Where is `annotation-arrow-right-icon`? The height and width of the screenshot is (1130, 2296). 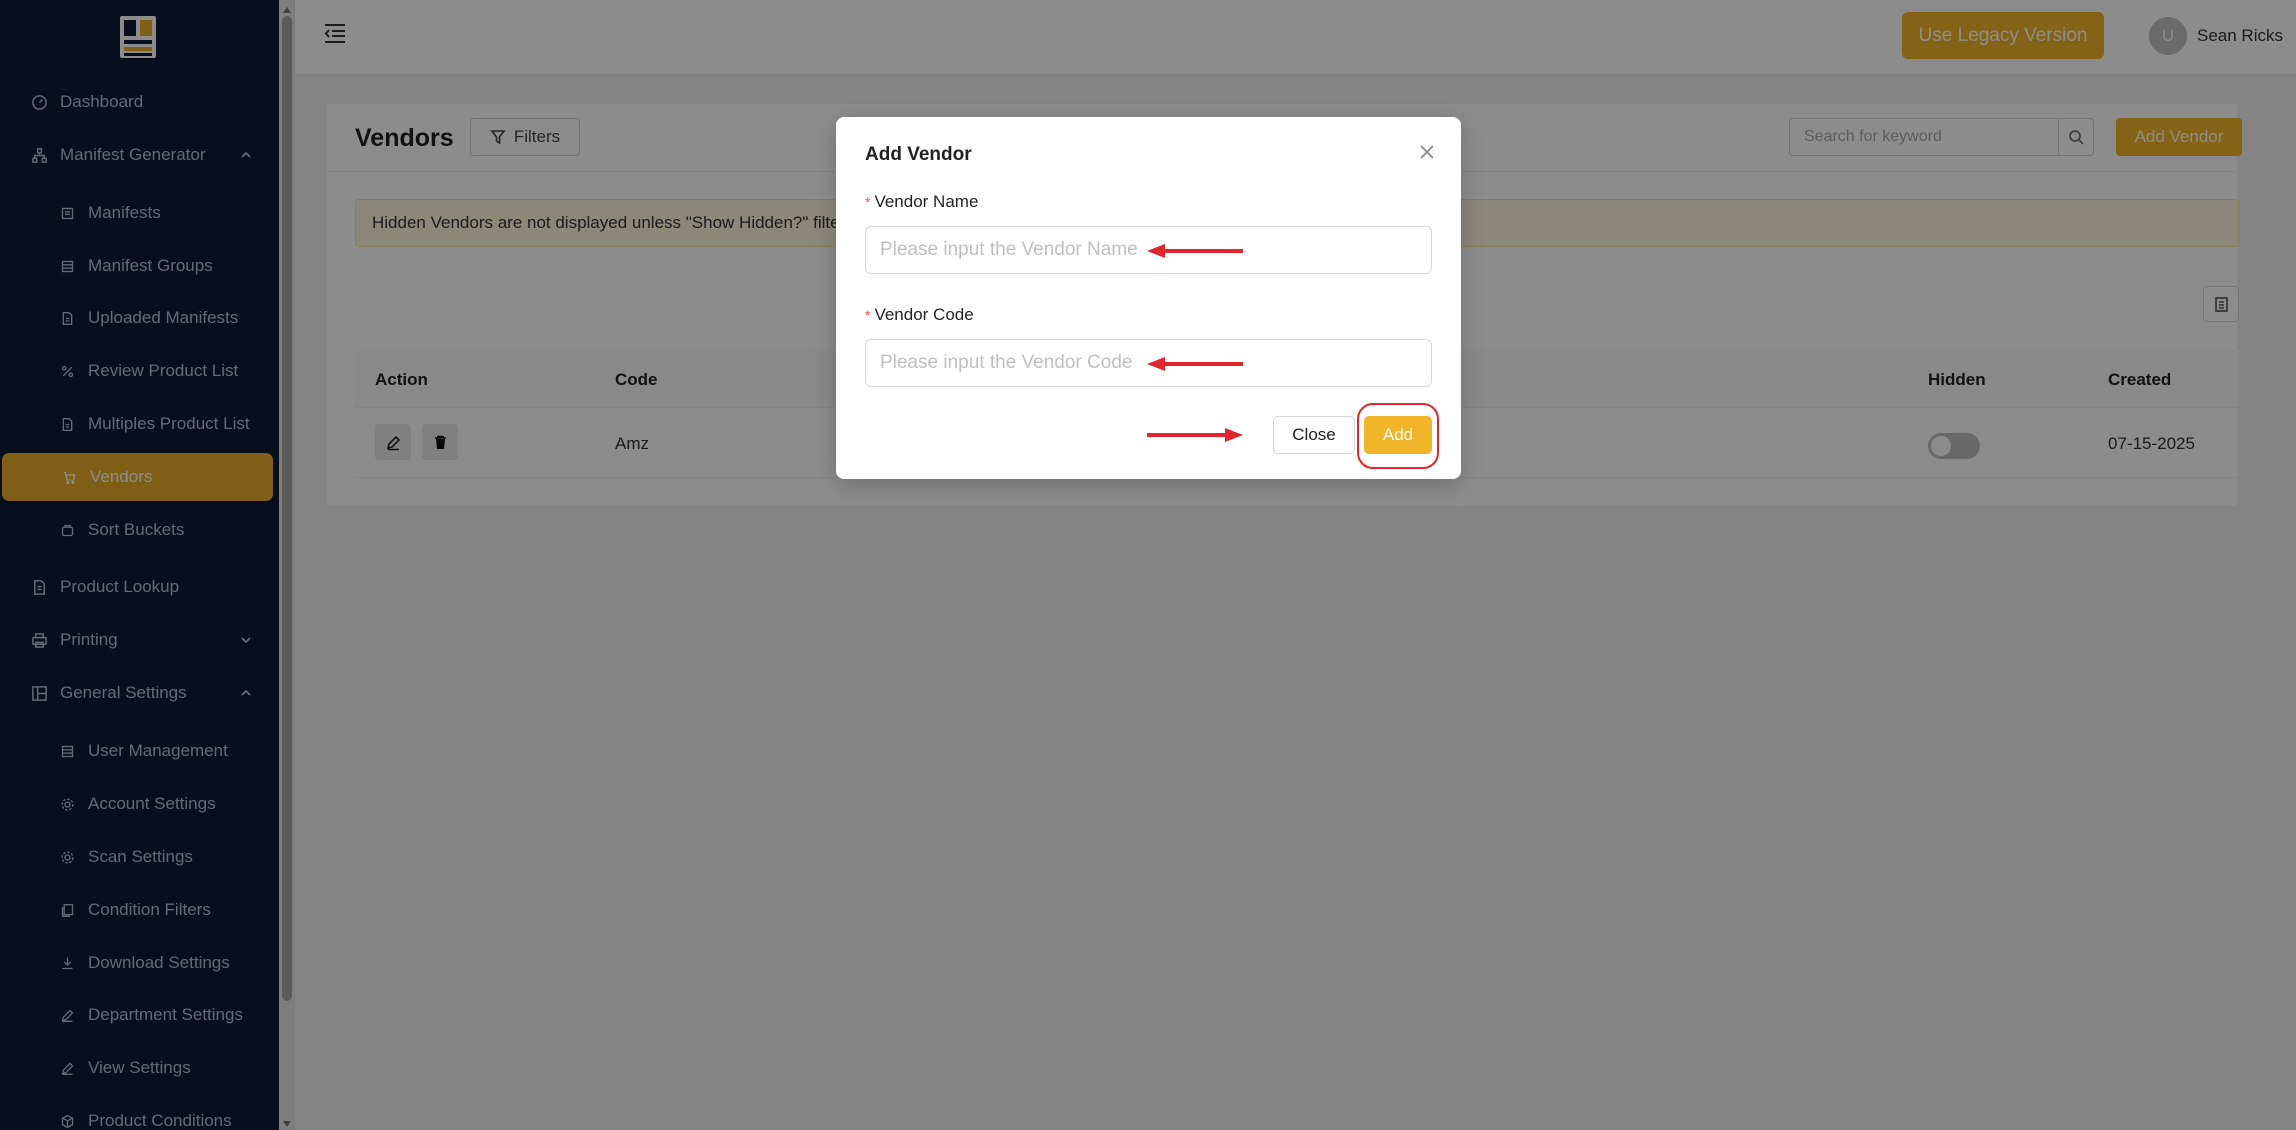
annotation-arrow-right-icon is located at coordinates (1195, 435).